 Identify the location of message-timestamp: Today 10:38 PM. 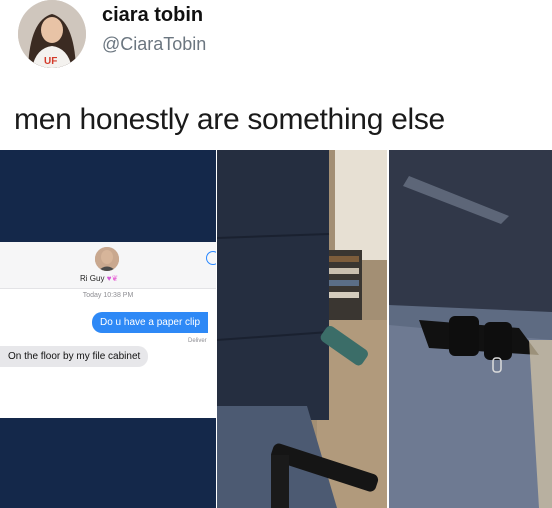
(108, 295).